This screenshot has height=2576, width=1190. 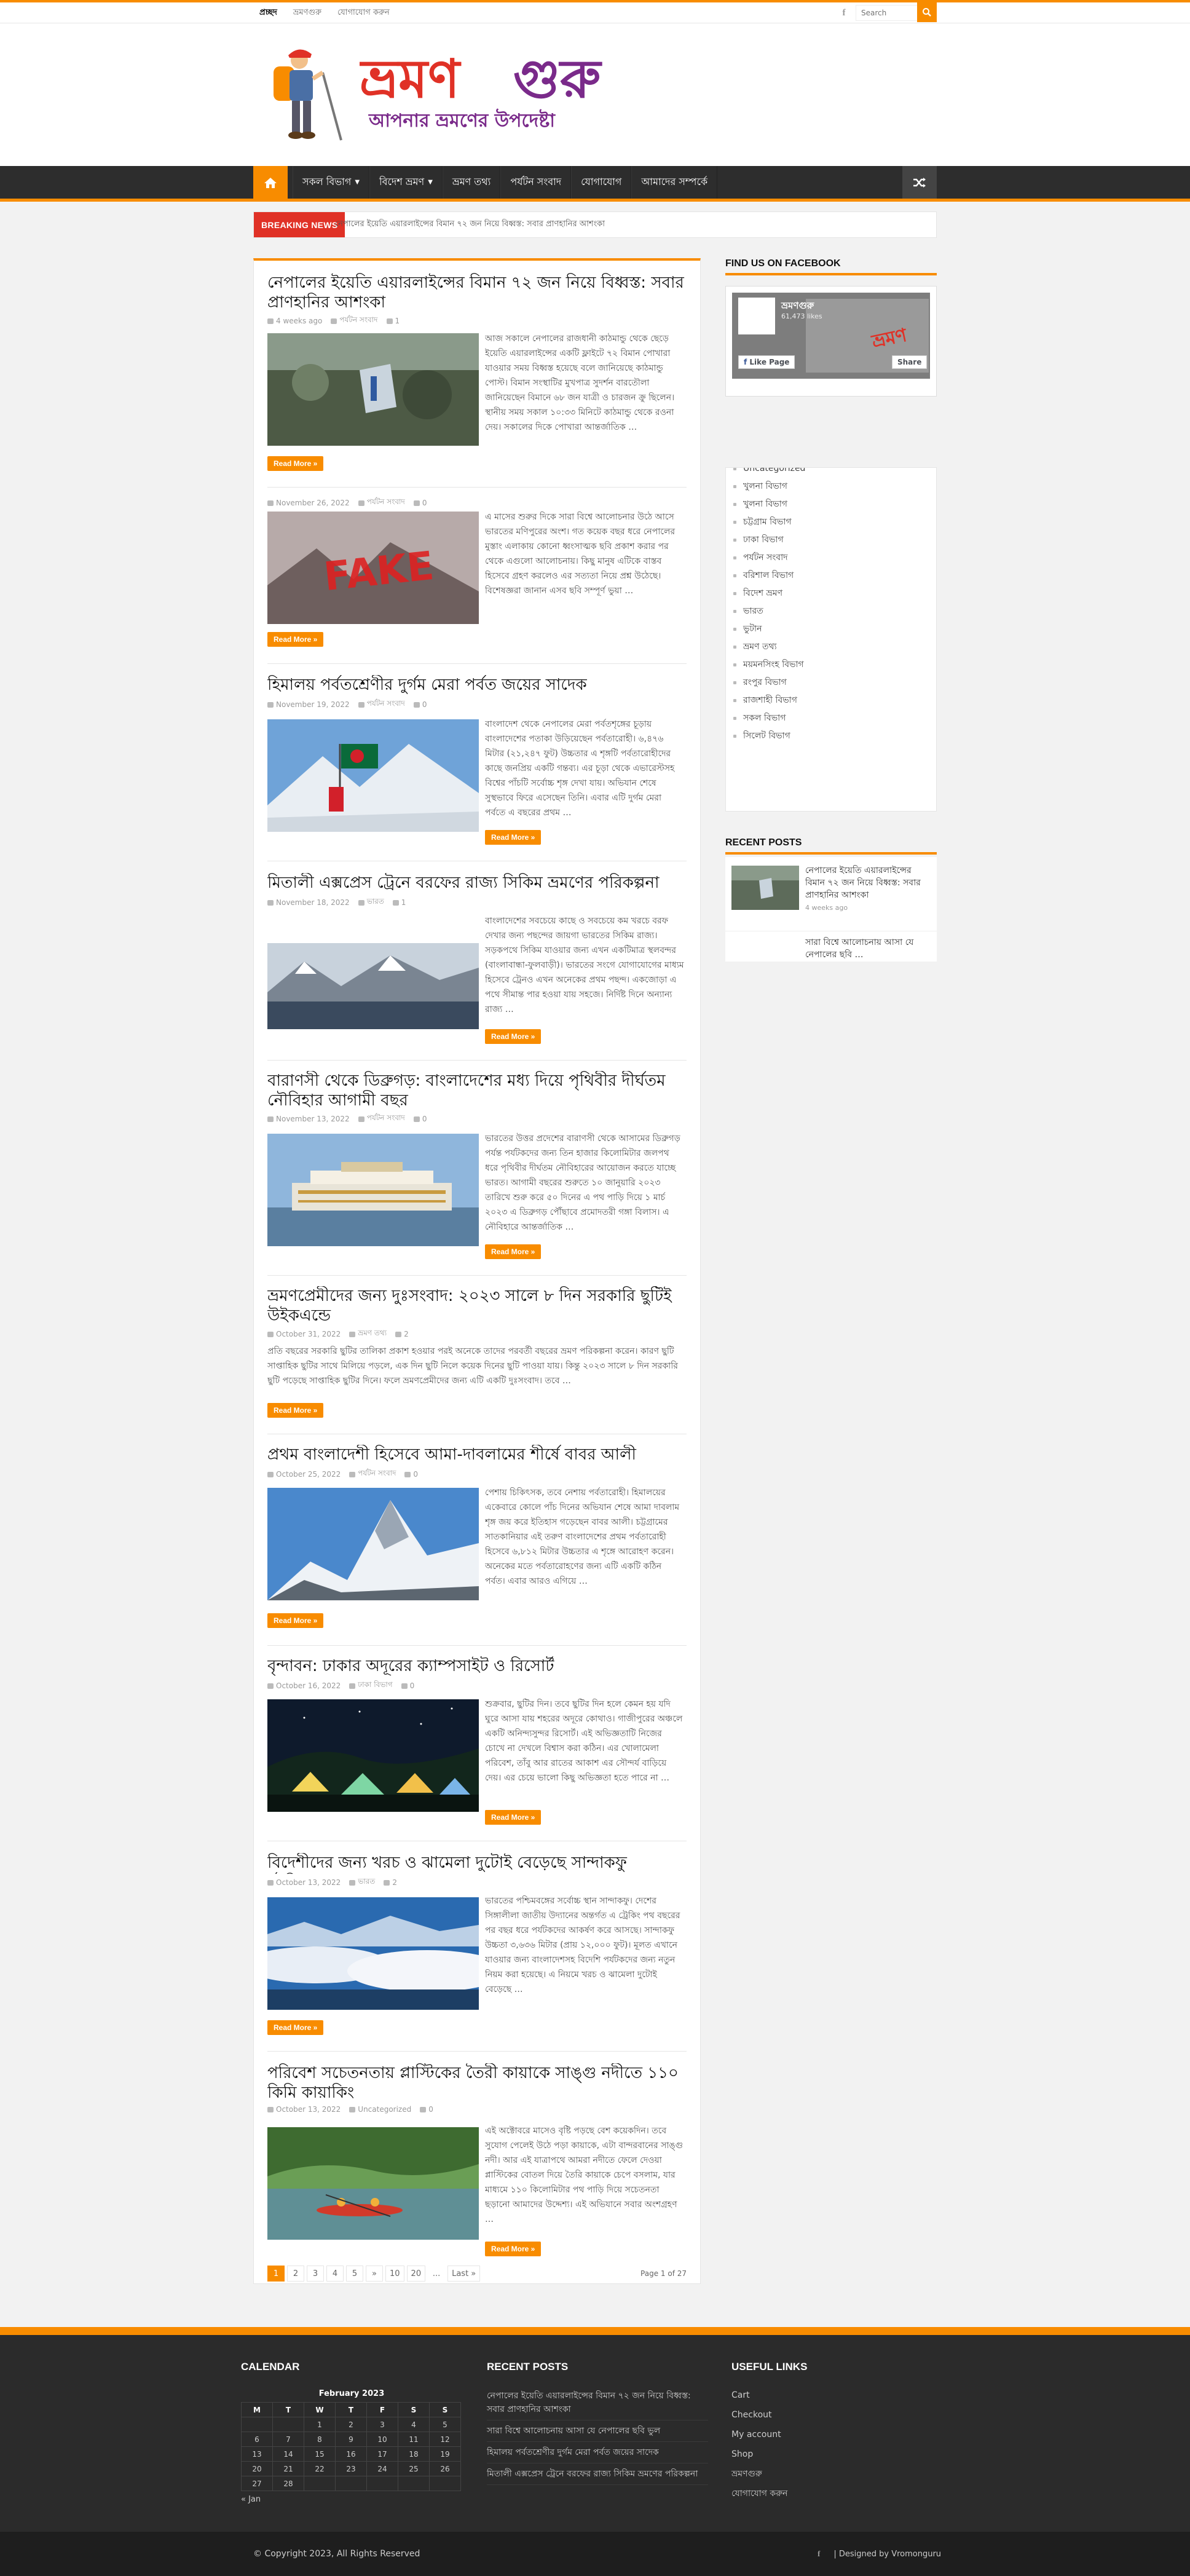 I want to click on facebook-share-button: Share, so click(x=910, y=362).